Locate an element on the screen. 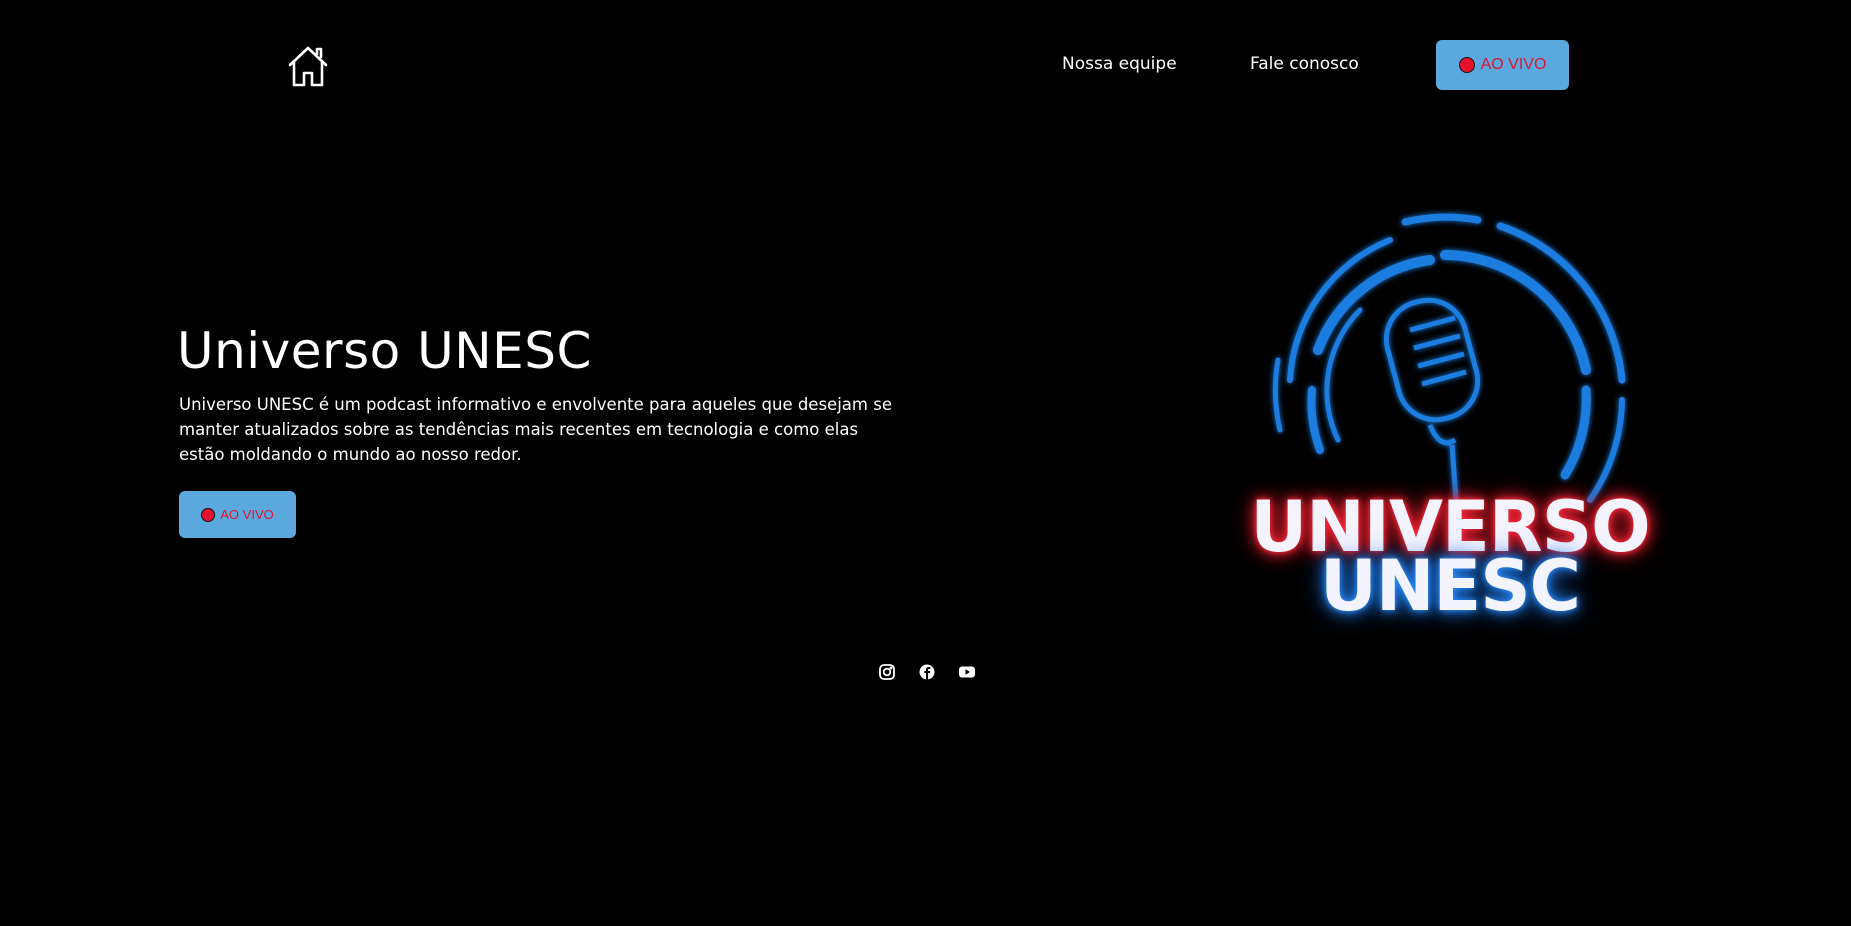 The width and height of the screenshot is (1851, 926). header-live-button: AO VIVO is located at coordinates (1502, 65).